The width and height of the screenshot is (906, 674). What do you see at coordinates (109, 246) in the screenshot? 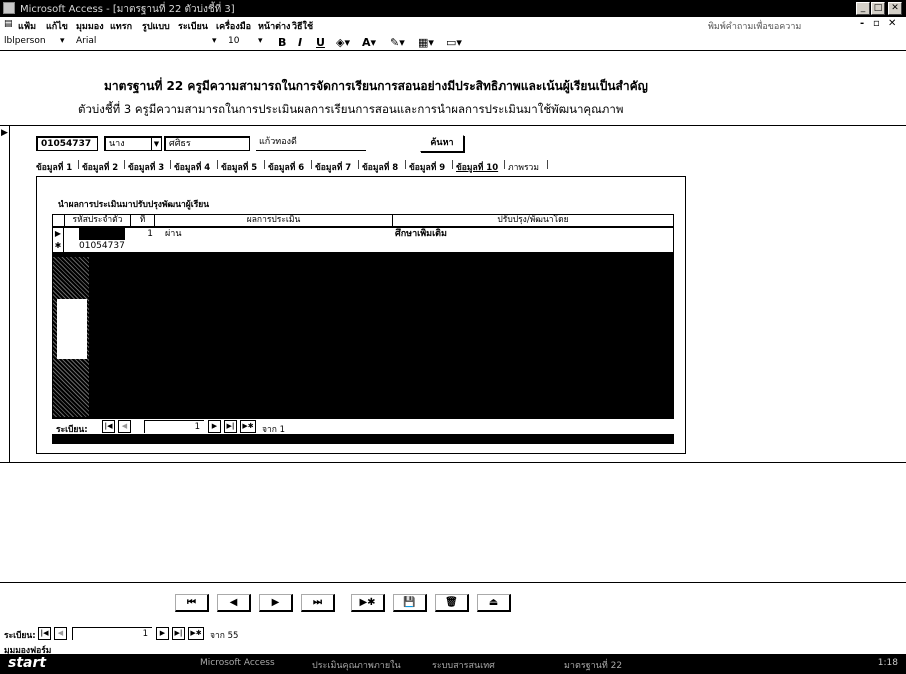
I see `id-cell: 01054737` at bounding box center [109, 246].